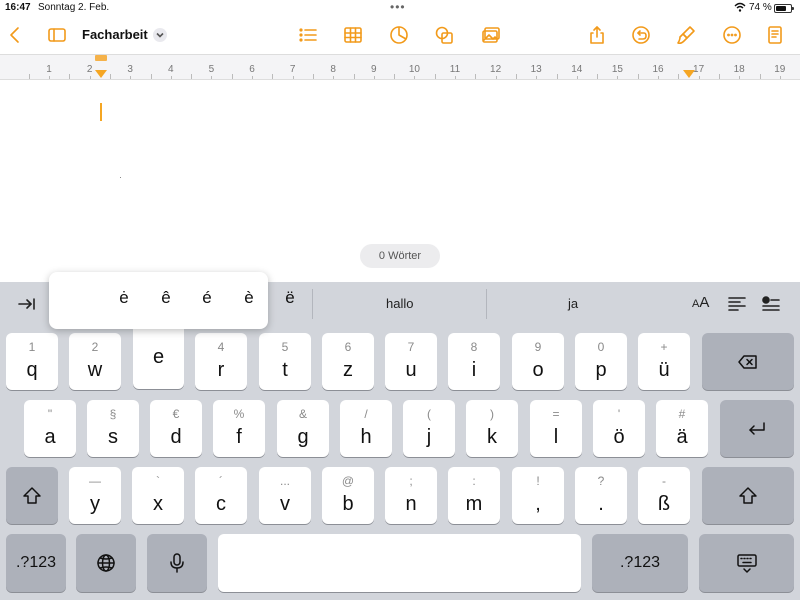 The height and width of the screenshot is (600, 800). What do you see at coordinates (411, 361) in the screenshot?
I see `key-u: 7u` at bounding box center [411, 361].